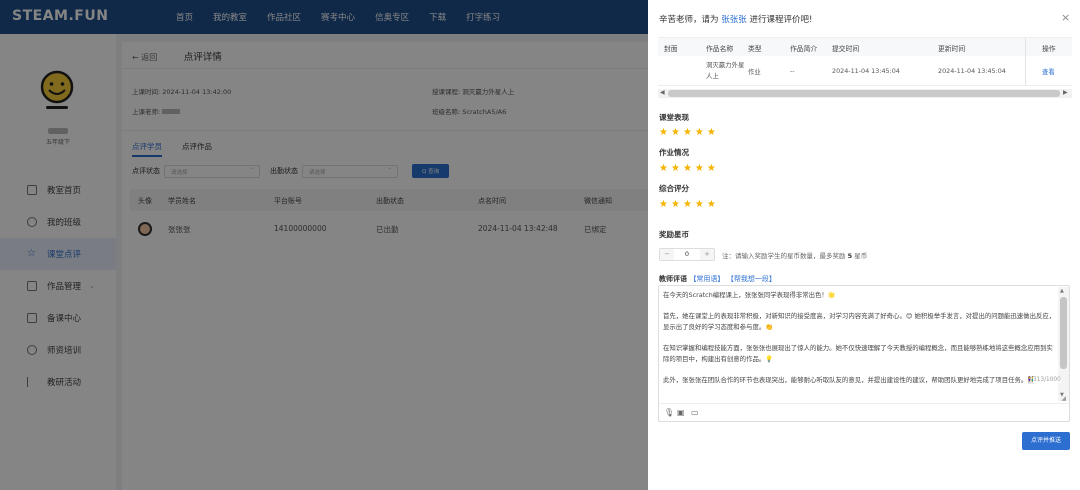 The height and width of the screenshot is (490, 1080). What do you see at coordinates (864, 412) in the screenshot?
I see `editor-toolbar: 🎙 ▣ ▭` at bounding box center [864, 412].